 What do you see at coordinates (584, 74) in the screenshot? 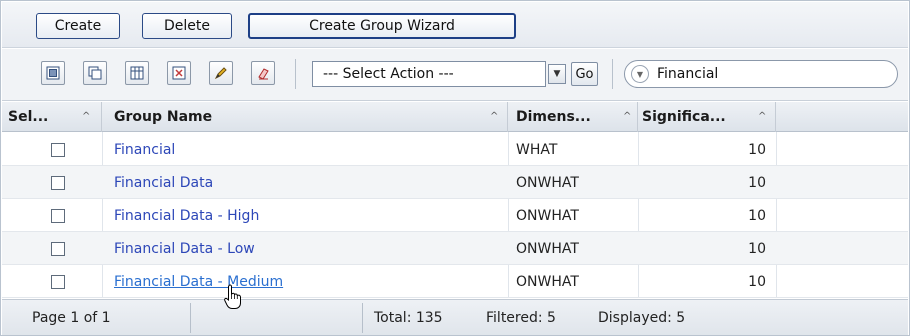
I see `go-button: Go` at bounding box center [584, 74].